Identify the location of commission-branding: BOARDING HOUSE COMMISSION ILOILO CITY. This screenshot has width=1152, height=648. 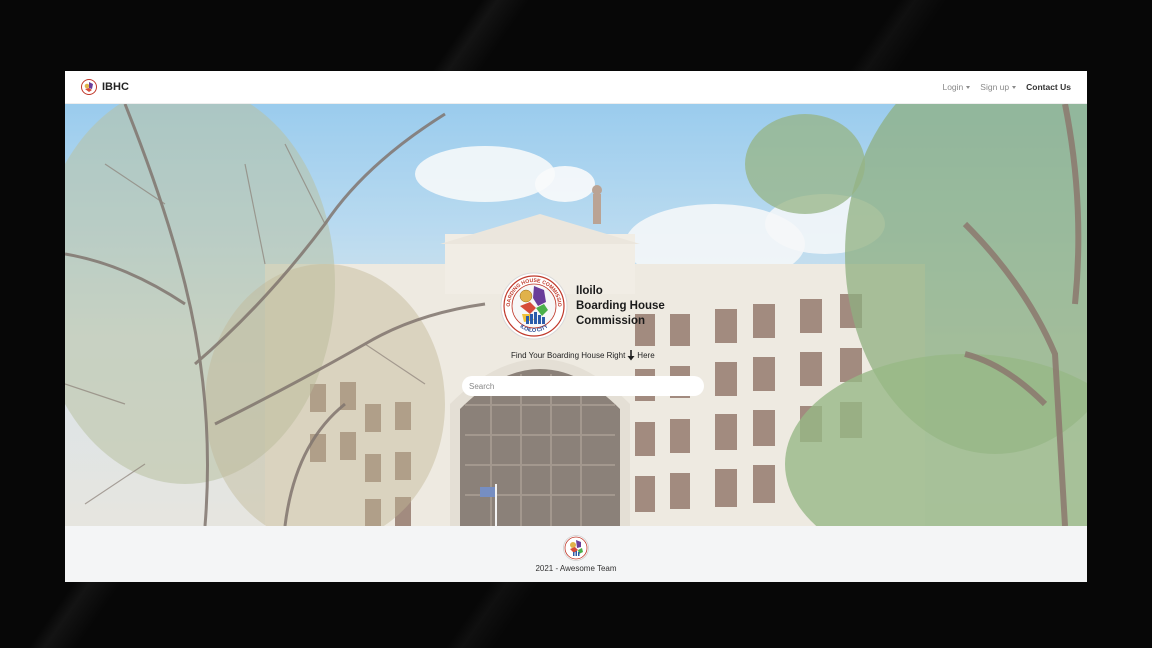
(593, 306).